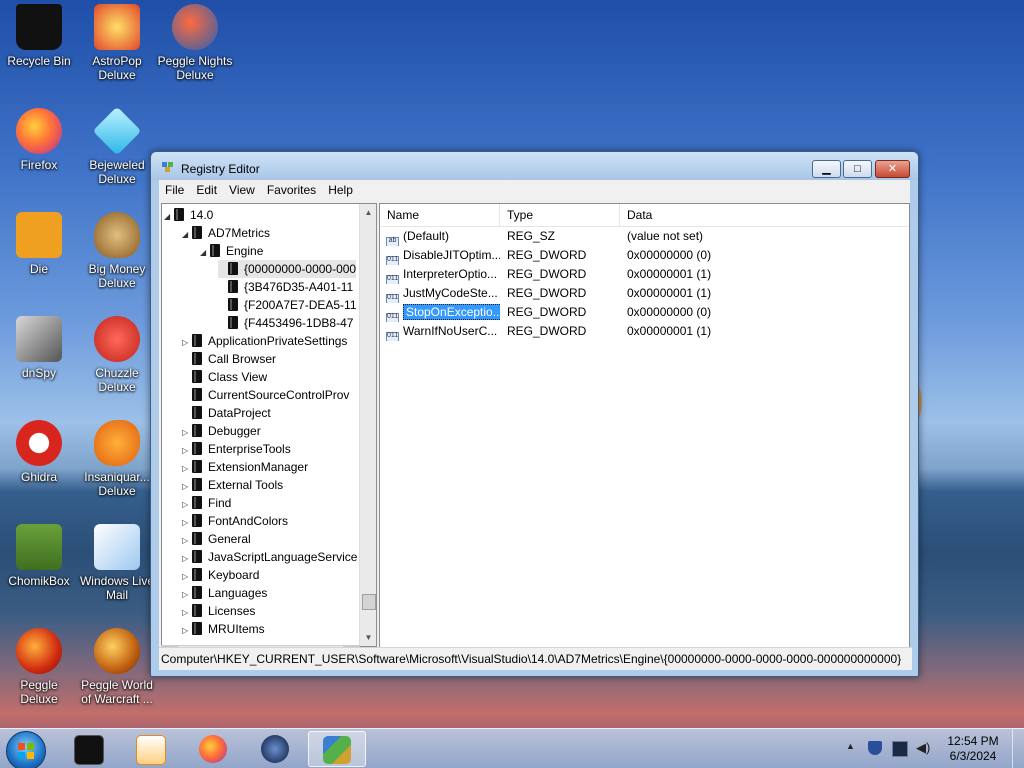  What do you see at coordinates (220, 575) in the screenshot?
I see `tree-node: ▷ Keyboard` at bounding box center [220, 575].